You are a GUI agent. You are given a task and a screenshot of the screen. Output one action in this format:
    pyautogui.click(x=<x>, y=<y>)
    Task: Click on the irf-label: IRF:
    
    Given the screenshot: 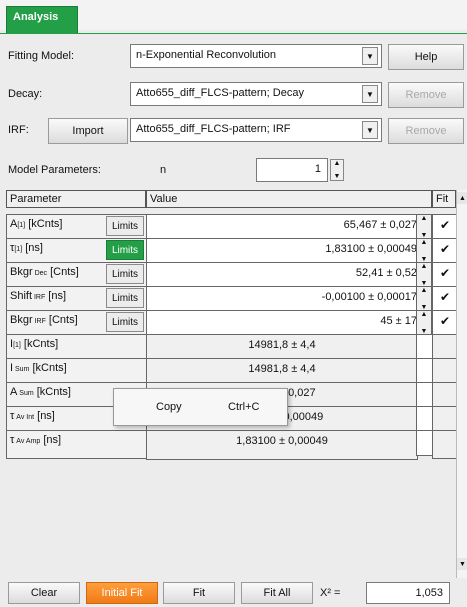 What is the action you would take?
    pyautogui.click(x=18, y=130)
    